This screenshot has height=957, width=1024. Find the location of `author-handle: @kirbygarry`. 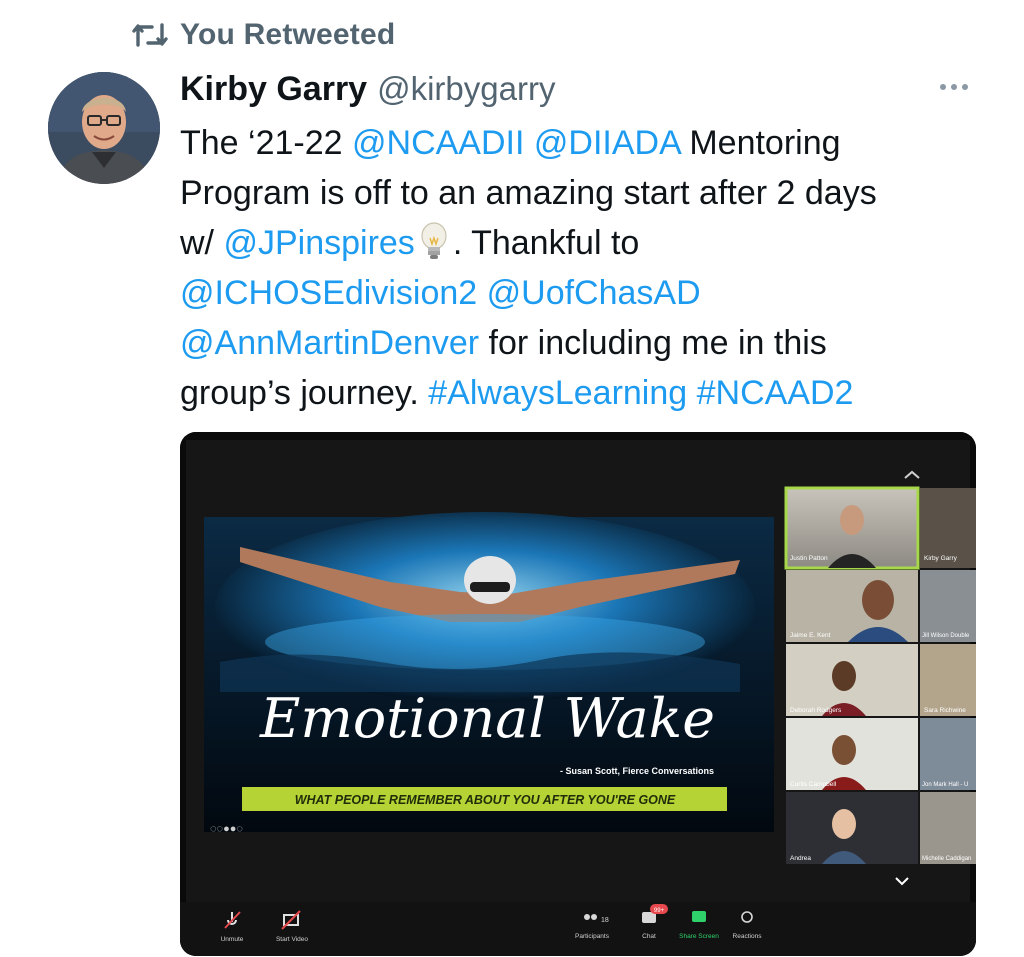

author-handle: @kirbygarry is located at coordinates (466, 89).